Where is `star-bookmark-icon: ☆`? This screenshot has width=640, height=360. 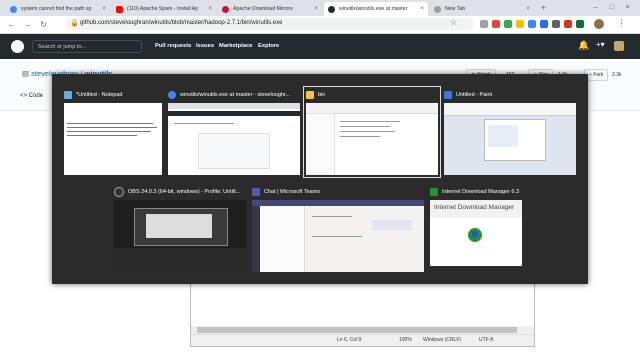 star-bookmark-icon: ☆ is located at coordinates (453, 22).